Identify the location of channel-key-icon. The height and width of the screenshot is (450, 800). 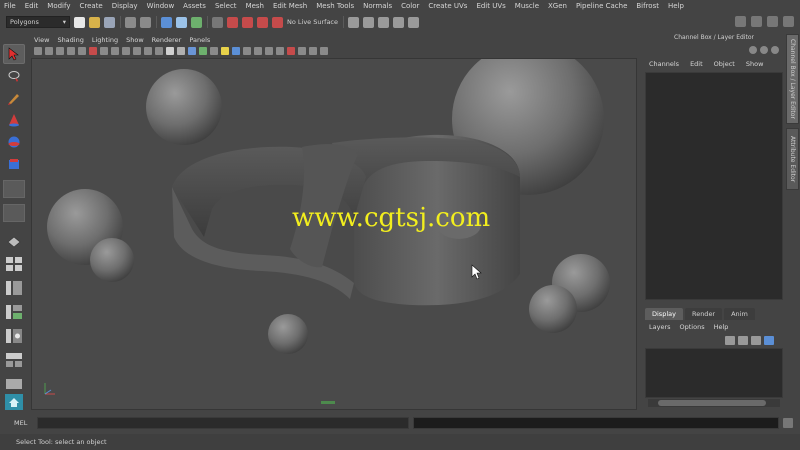
(775, 50).